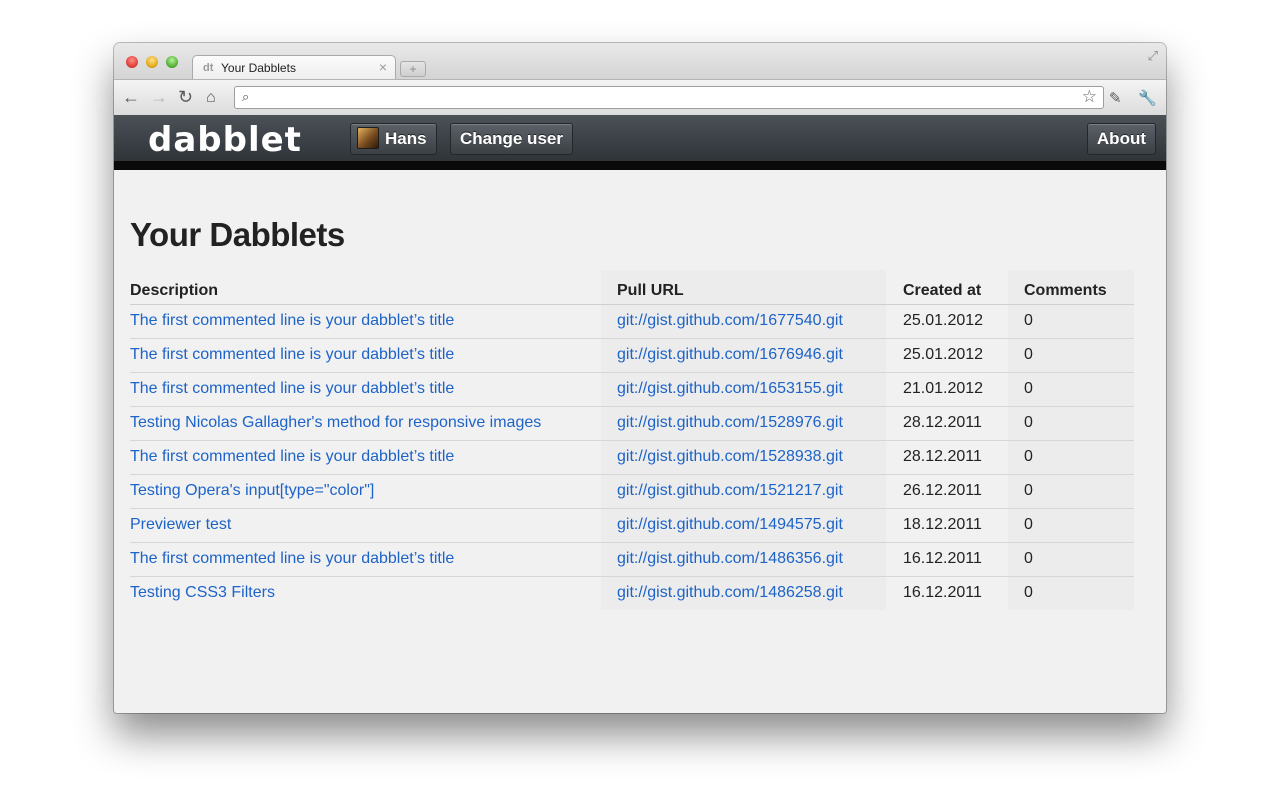  I want to click on back-icon: ←, so click(131, 97).